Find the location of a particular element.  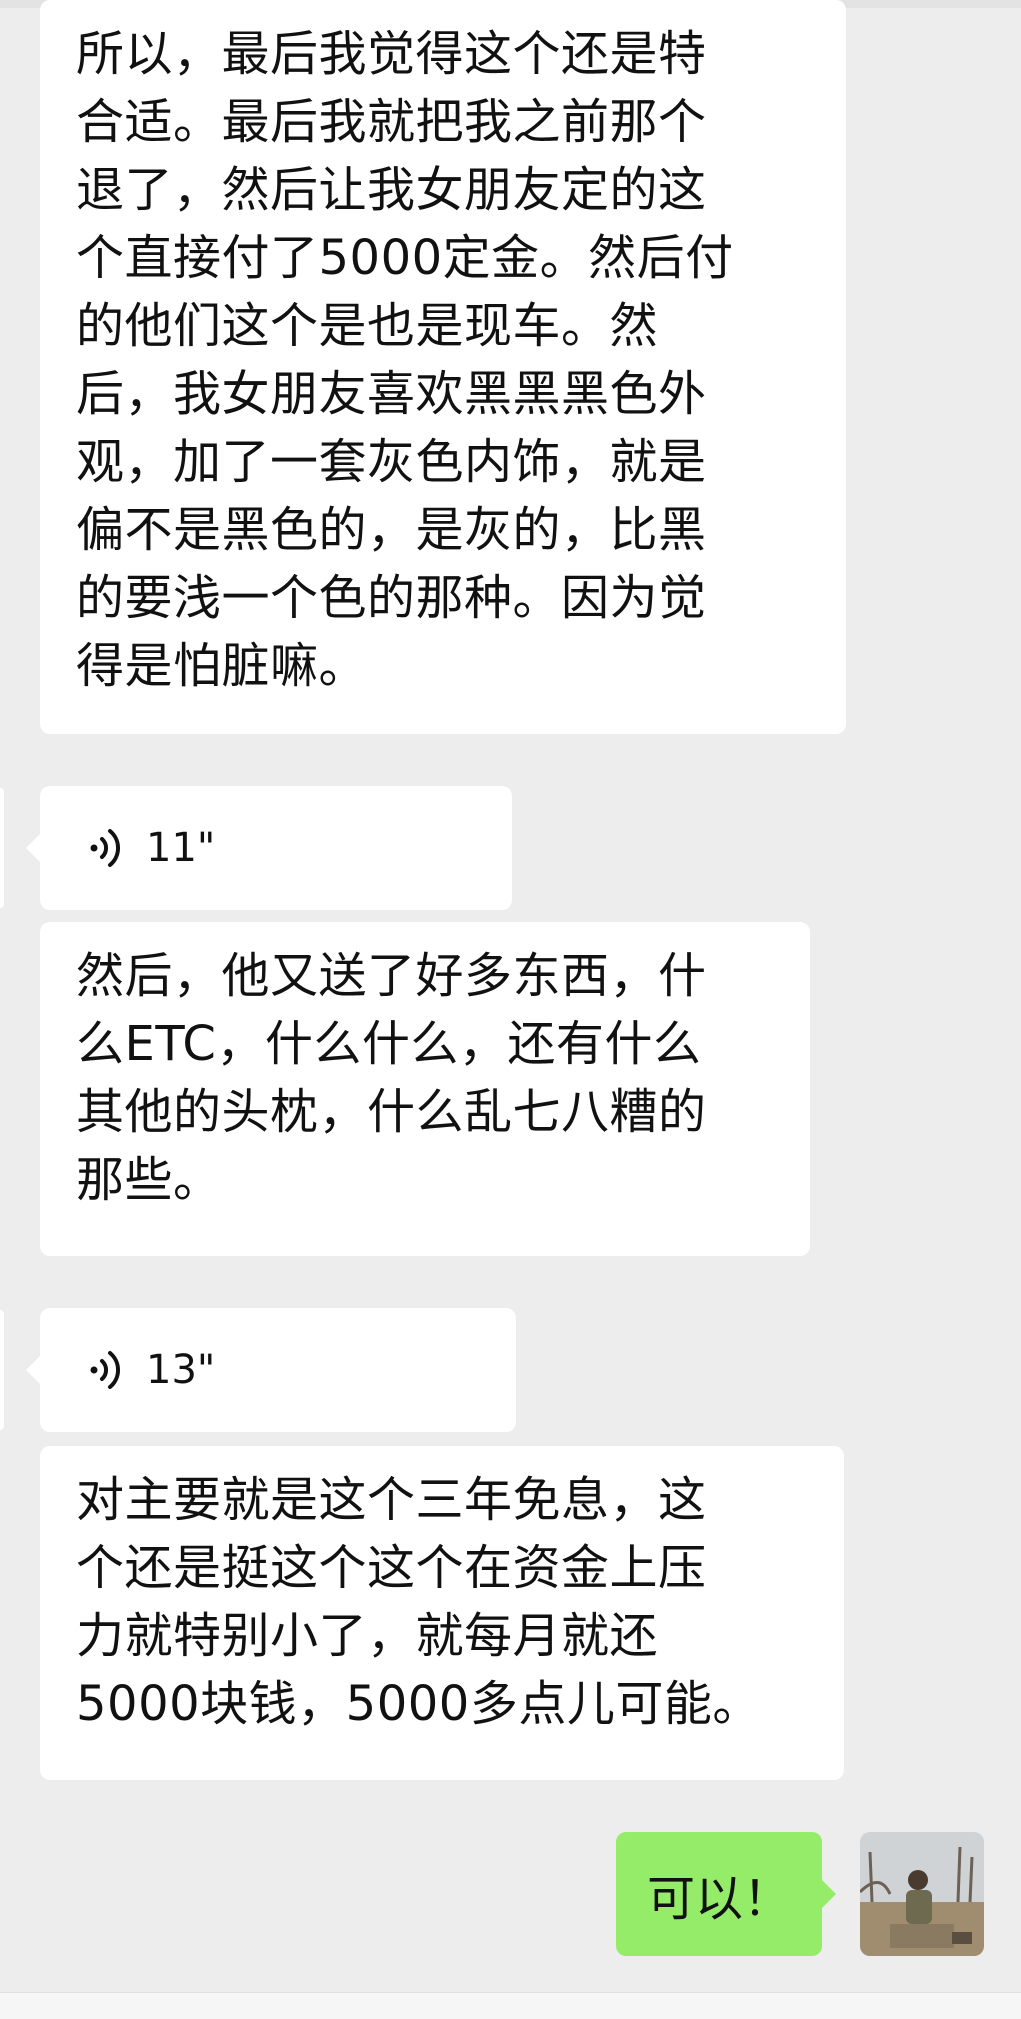

avatar-photo is located at coordinates (922, 1894).